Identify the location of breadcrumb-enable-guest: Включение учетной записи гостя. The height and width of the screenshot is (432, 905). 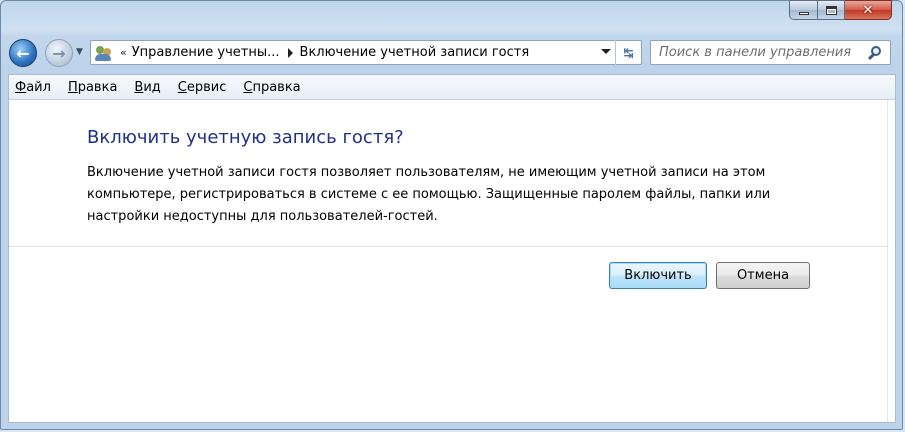
(415, 52).